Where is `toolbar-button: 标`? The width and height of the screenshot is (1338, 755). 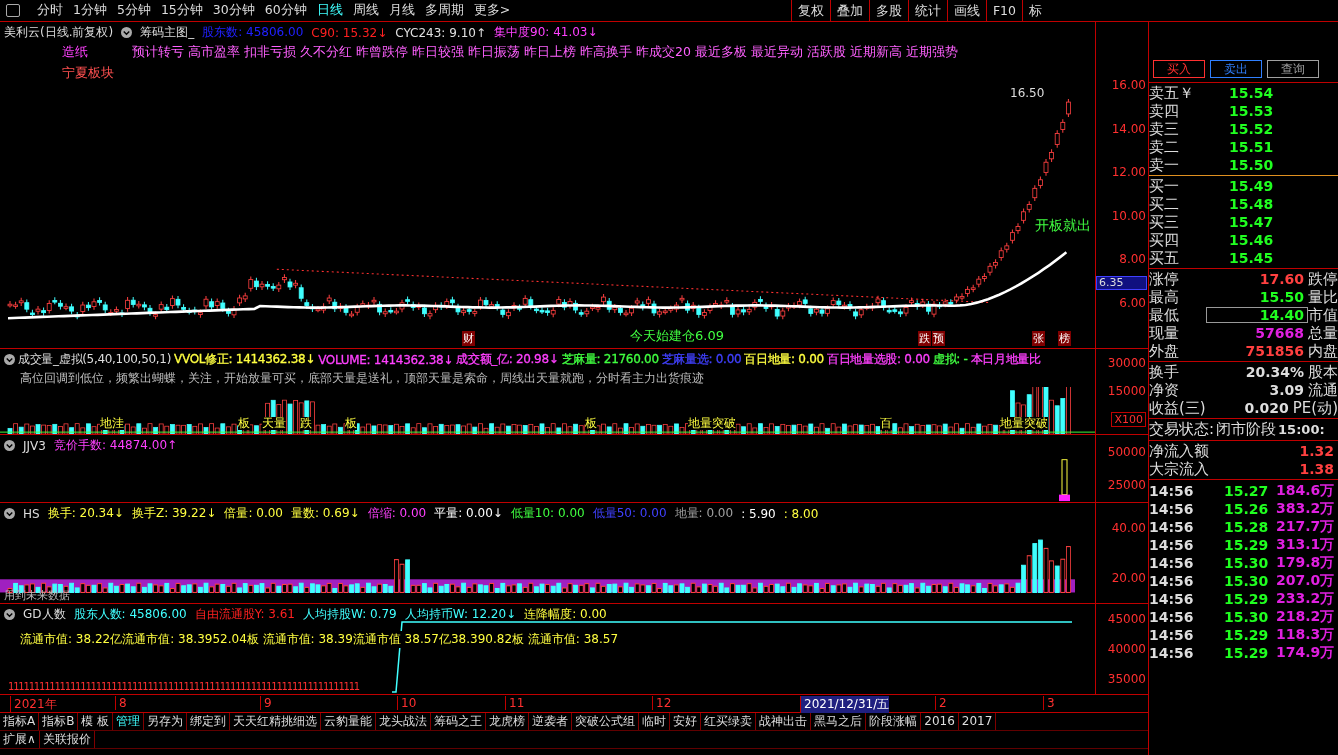 toolbar-button: 标 is located at coordinates (1035, 10).